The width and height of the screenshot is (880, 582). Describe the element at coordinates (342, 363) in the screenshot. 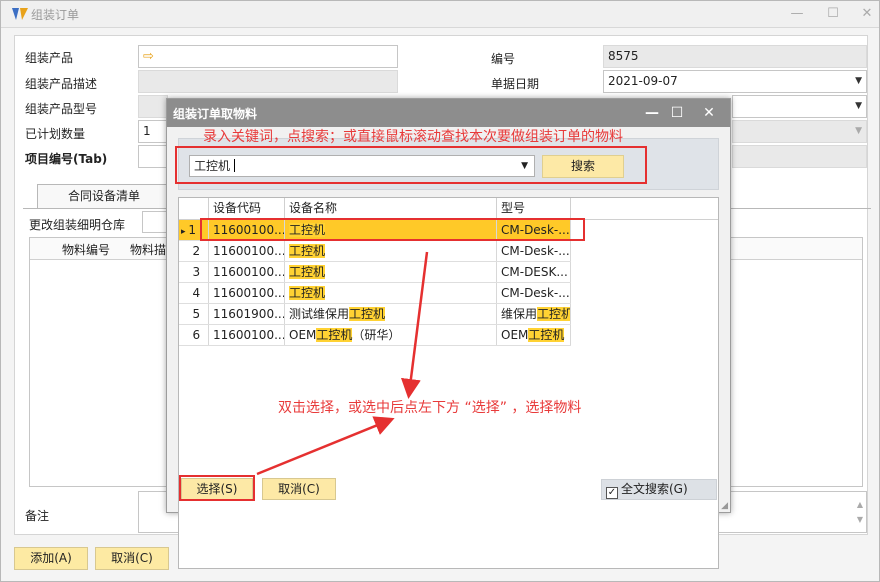

I see `annotation-arrows` at that location.